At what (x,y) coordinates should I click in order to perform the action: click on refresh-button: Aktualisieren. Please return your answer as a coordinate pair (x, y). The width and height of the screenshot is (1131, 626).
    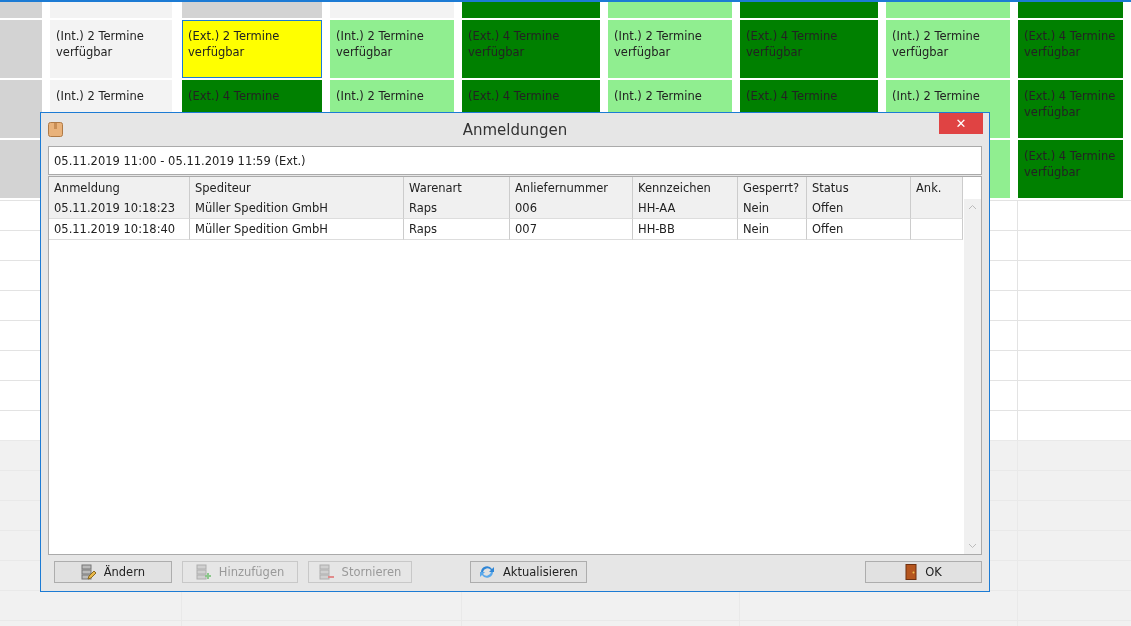
    Looking at the image, I should click on (528, 572).